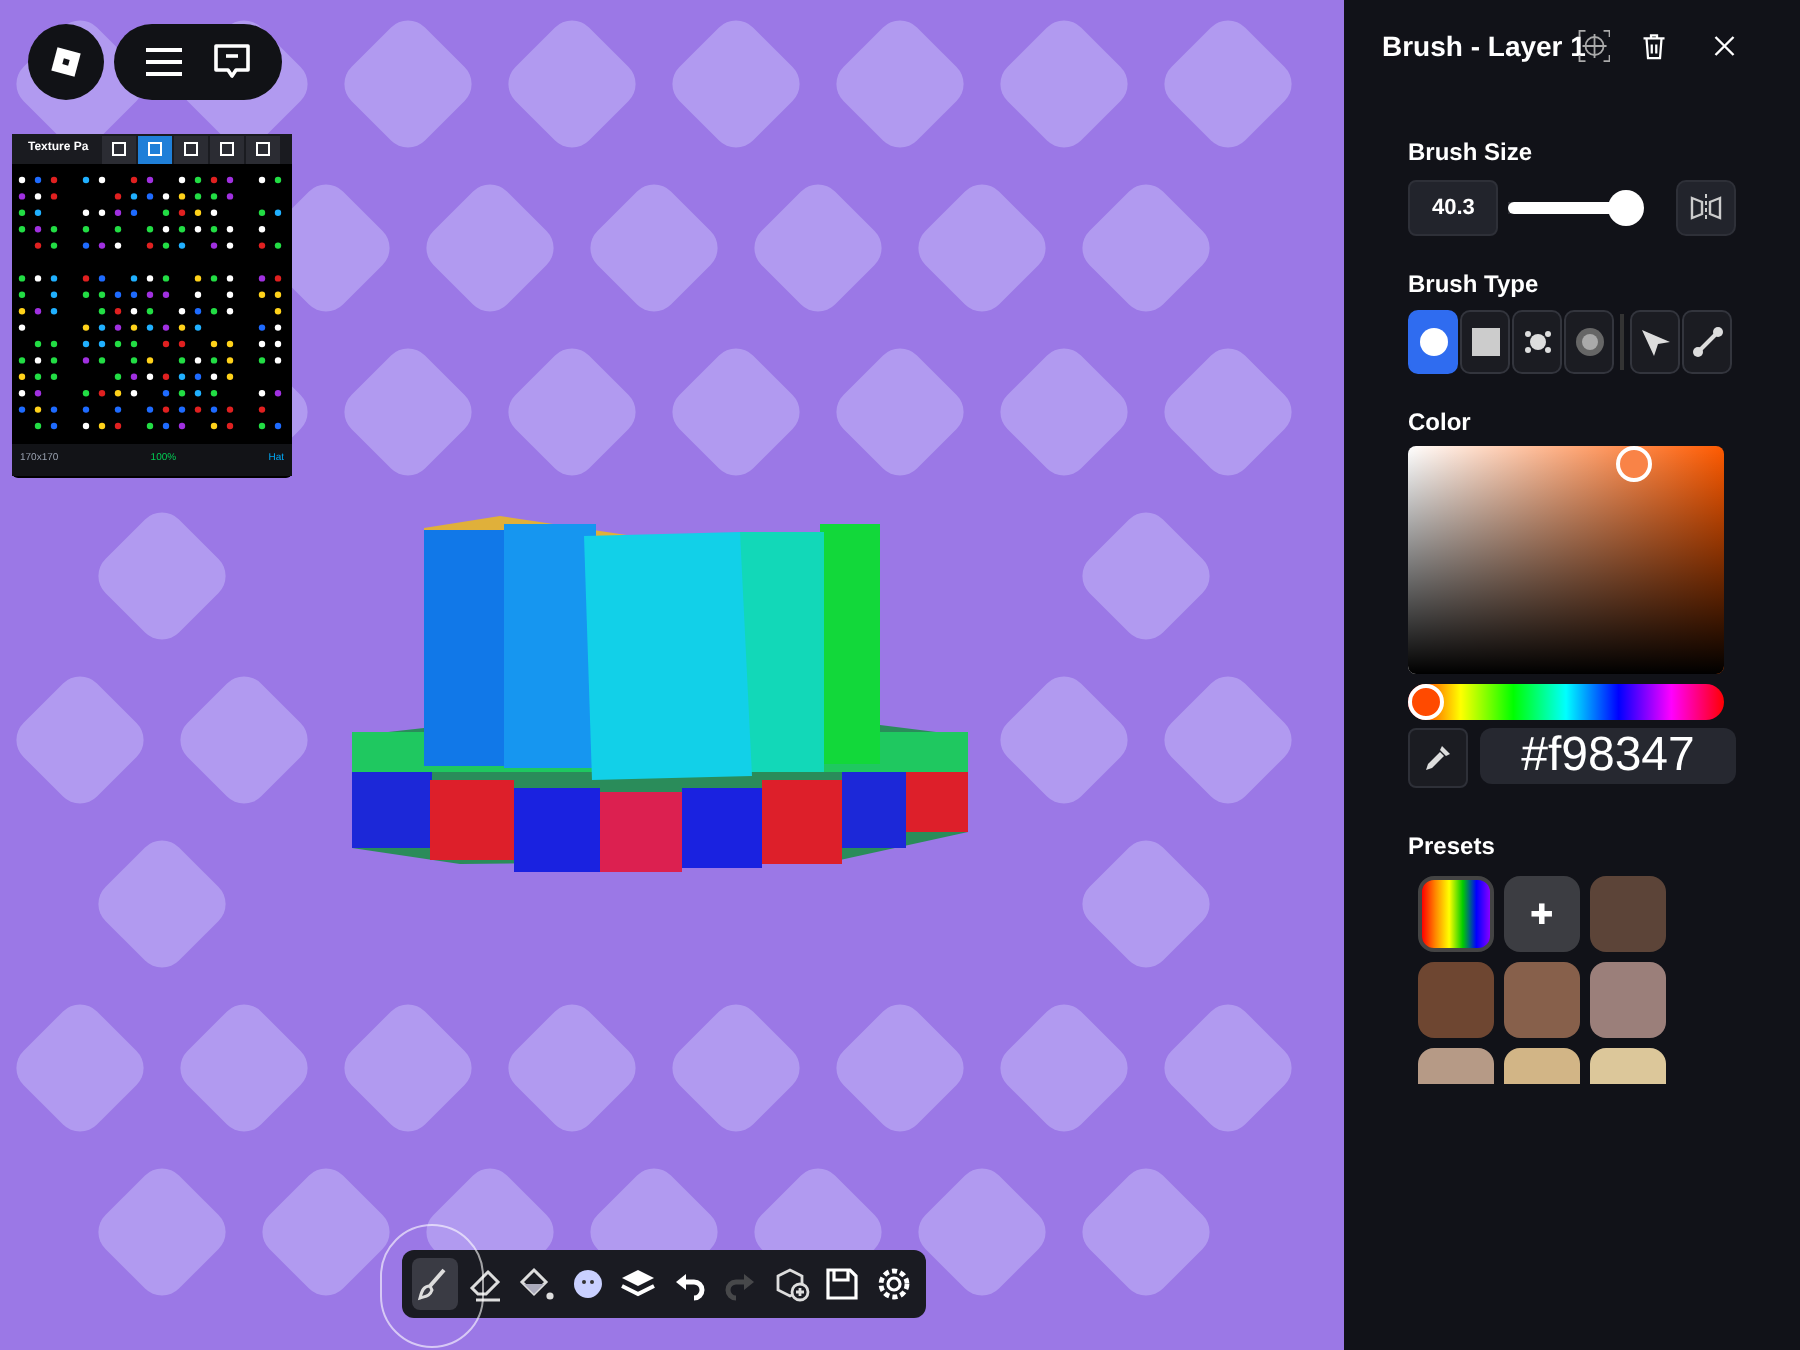 The image size is (1800, 1350). I want to click on rainbow-swatch, so click(1456, 914).